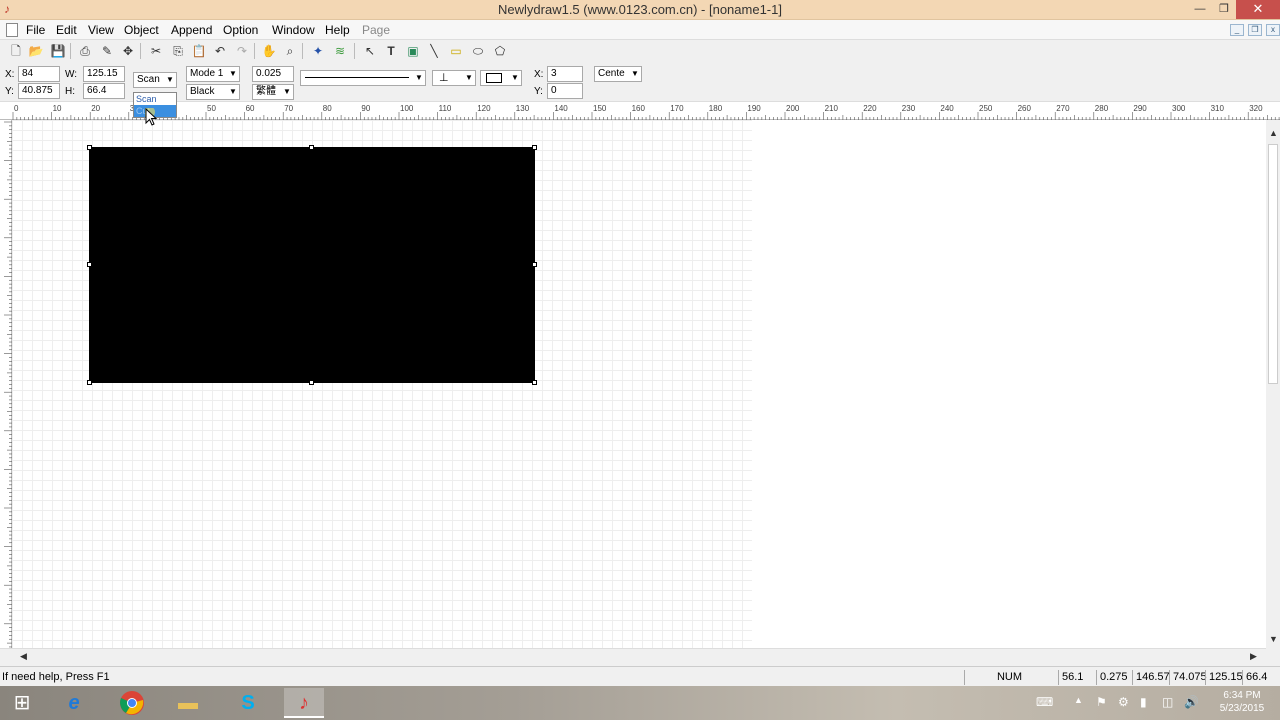  Describe the element at coordinates (1237, 30) in the screenshot. I see `mdi-minimize-button: _` at that location.